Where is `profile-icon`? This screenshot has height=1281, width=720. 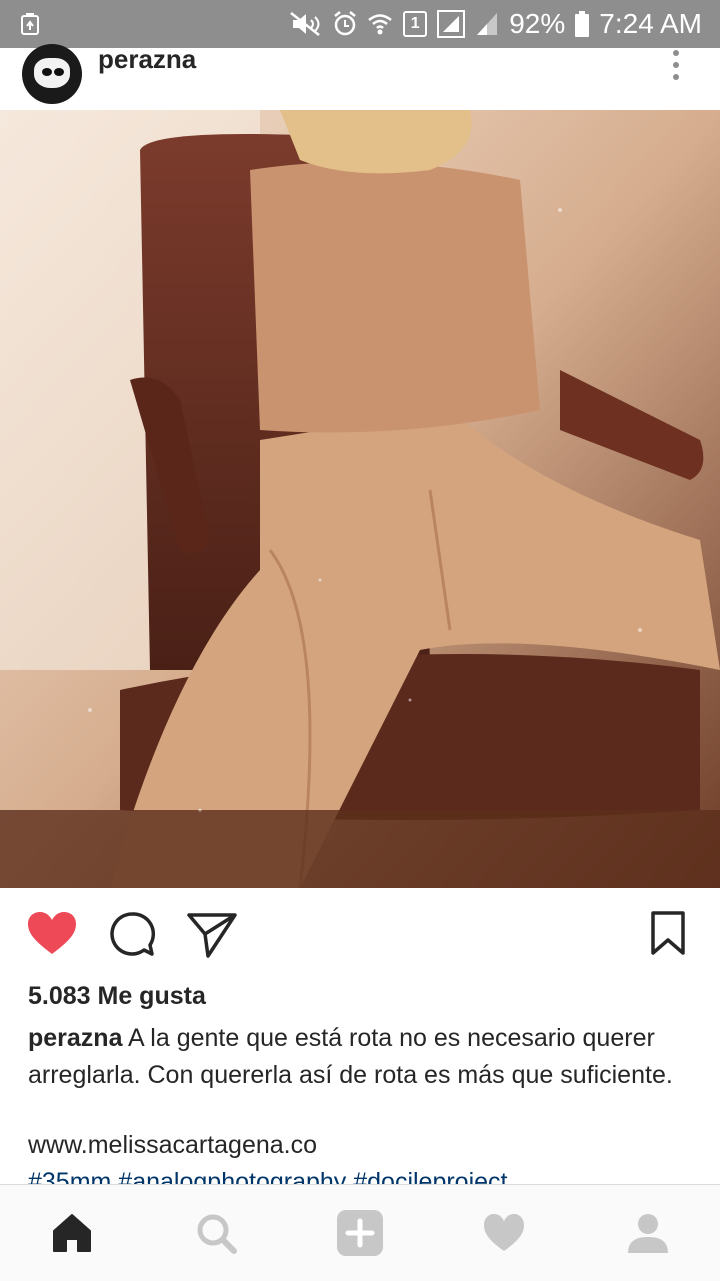
profile-icon is located at coordinates (648, 1233).